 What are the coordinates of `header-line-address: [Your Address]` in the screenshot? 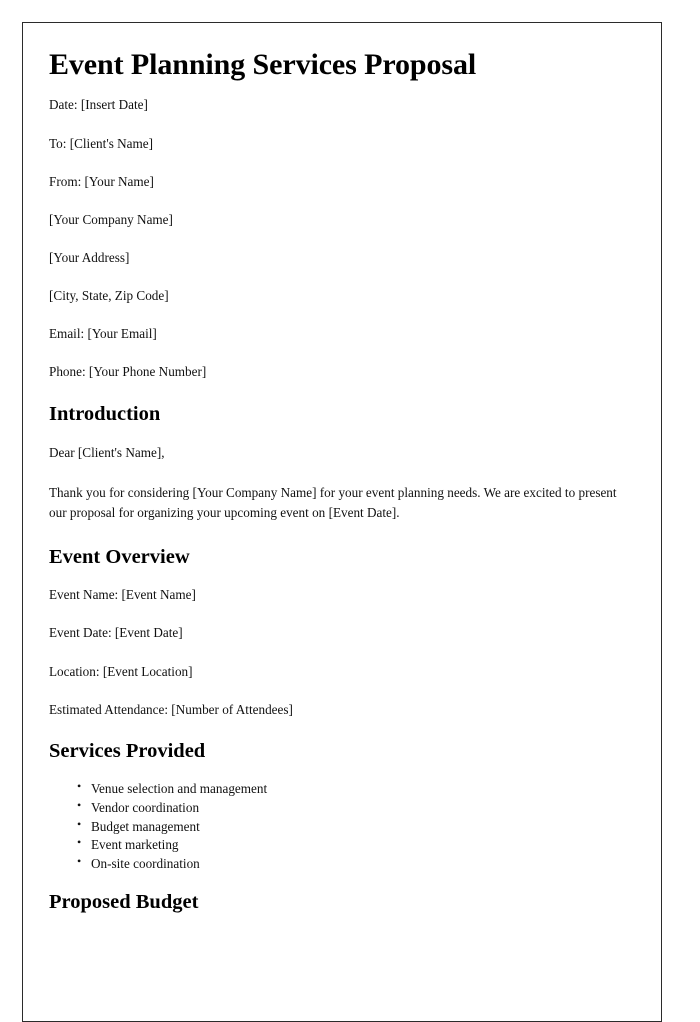 It's located at (89, 258).